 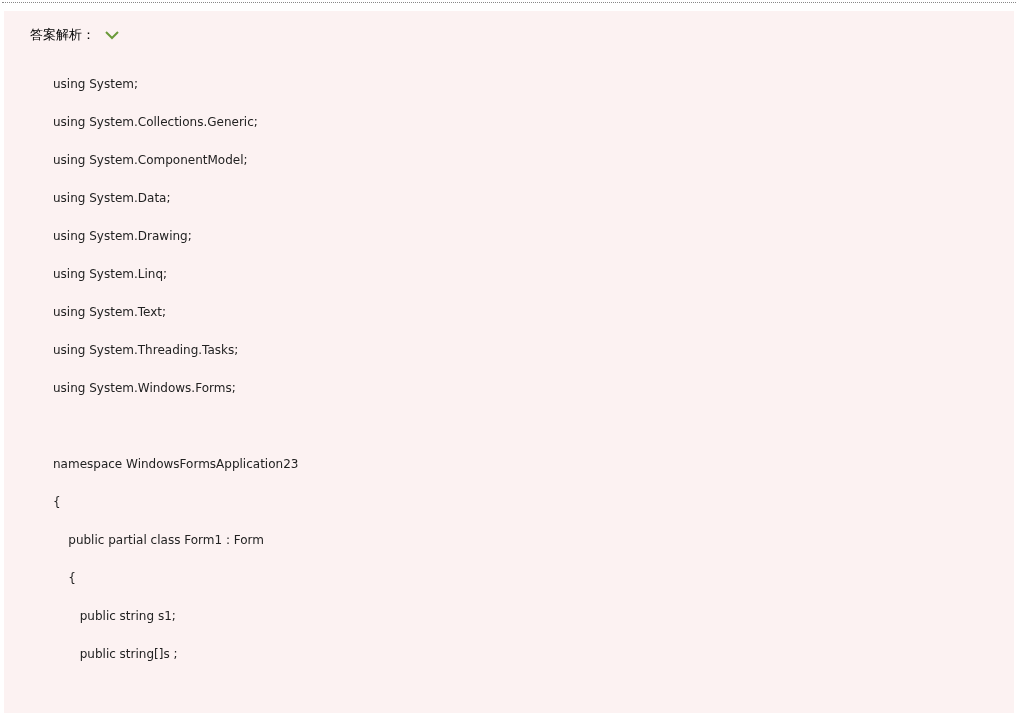 I want to click on section-title: 答案解析：, so click(x=62, y=35).